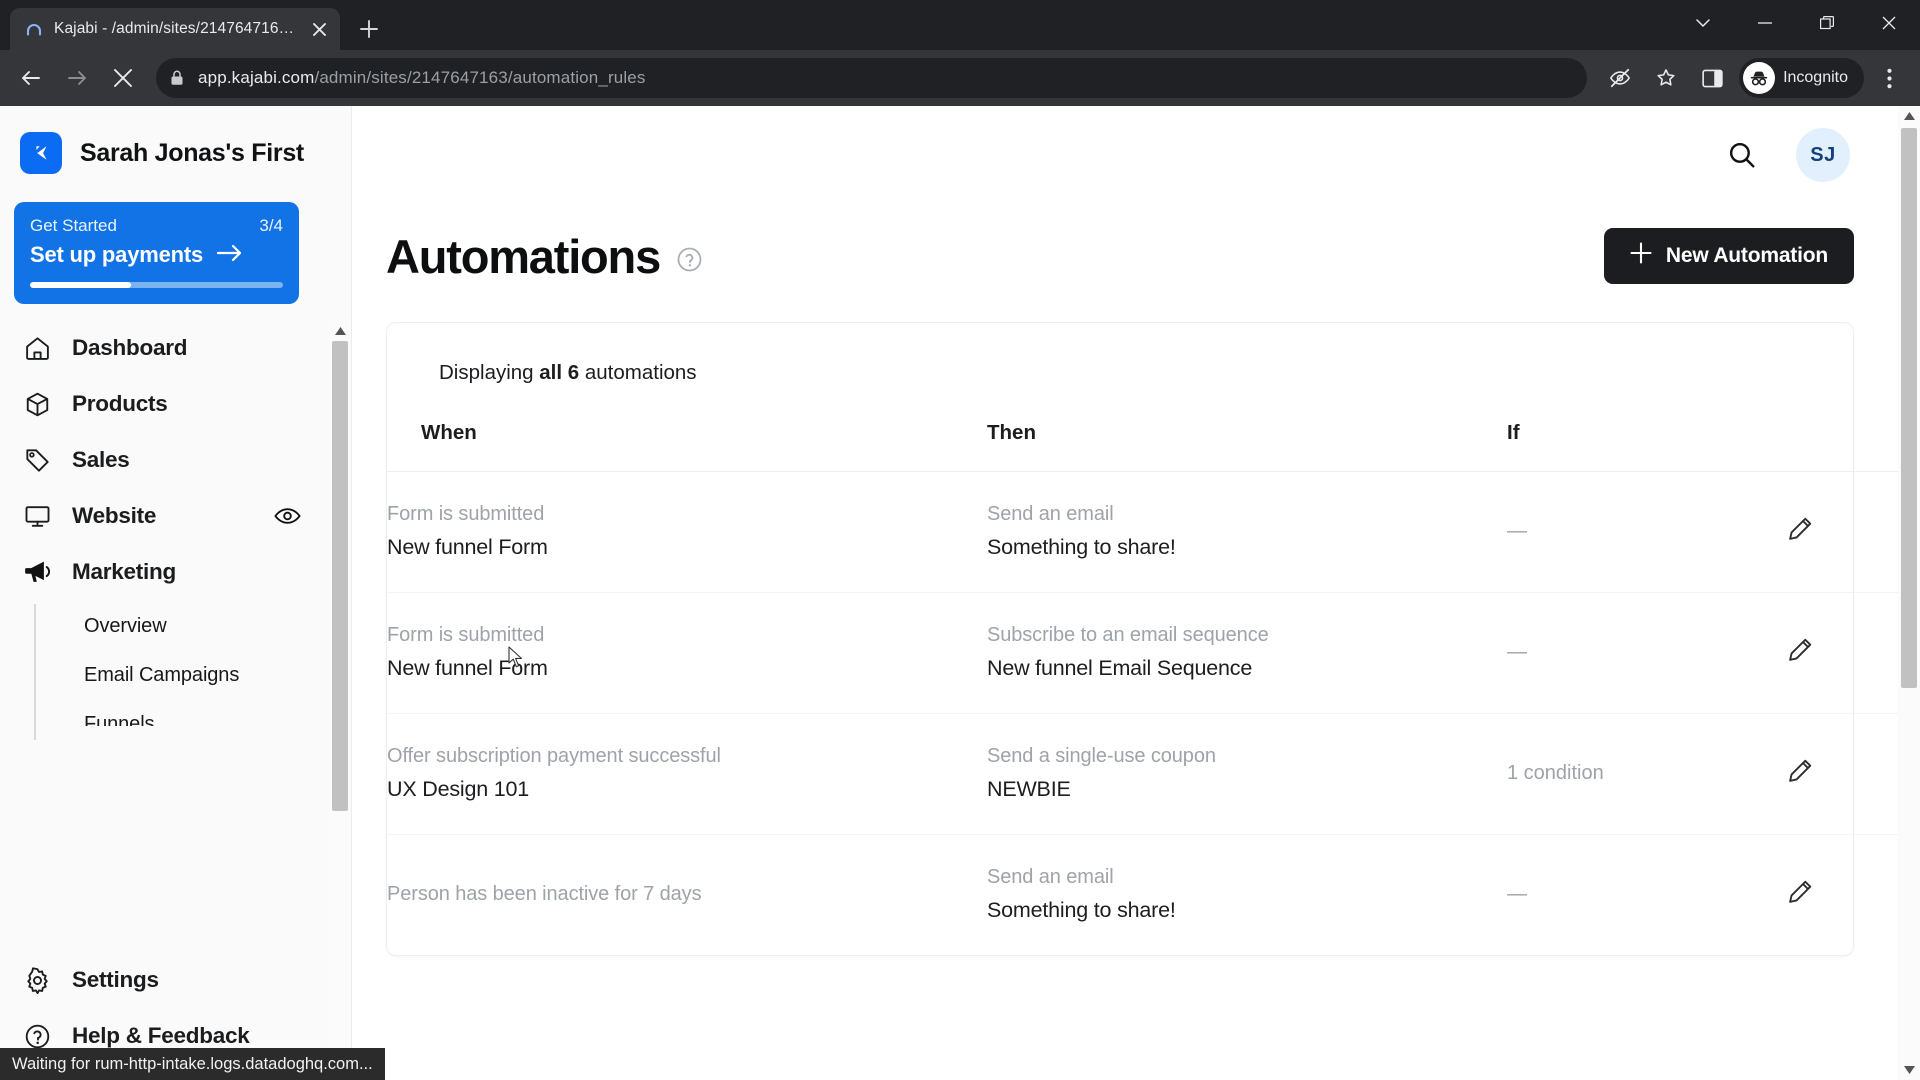  I want to click on new-automation-button: New Automation, so click(1728, 256).